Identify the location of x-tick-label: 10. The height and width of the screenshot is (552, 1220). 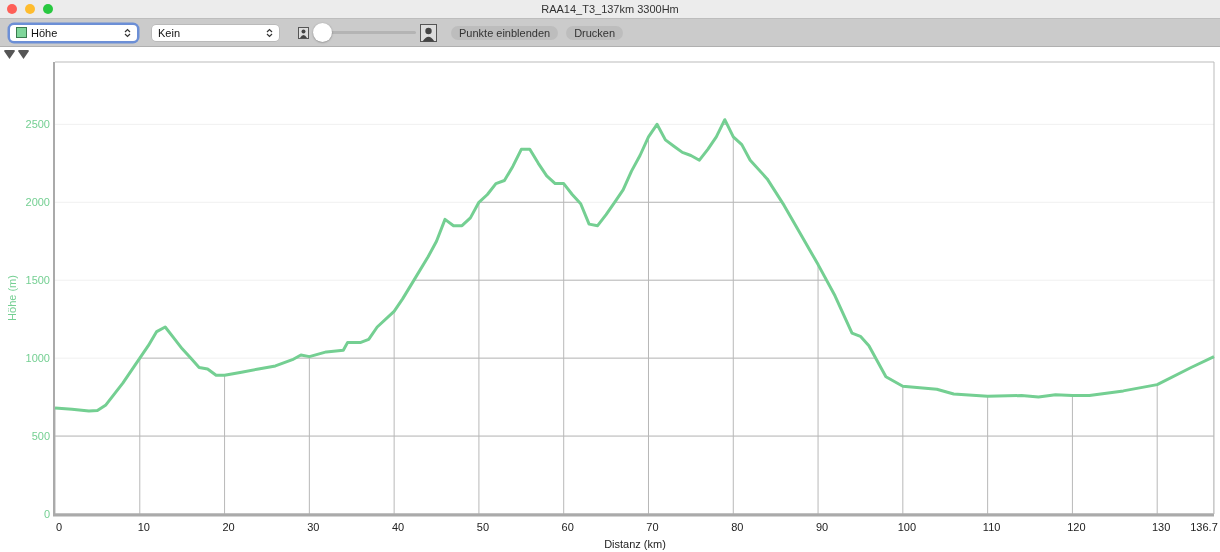
(143, 527).